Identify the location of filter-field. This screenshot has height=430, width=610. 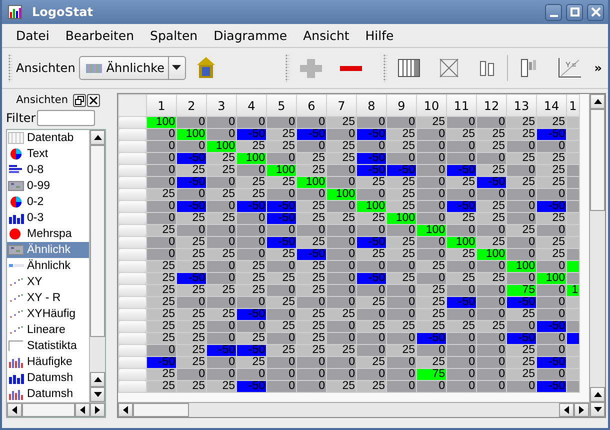
(65, 118).